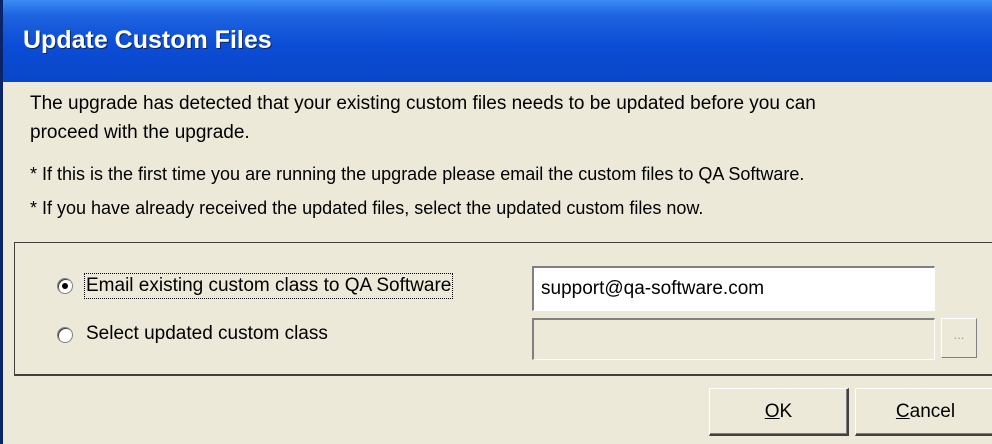 The width and height of the screenshot is (992, 444). I want to click on cancel-button: Cancel, so click(923, 412).